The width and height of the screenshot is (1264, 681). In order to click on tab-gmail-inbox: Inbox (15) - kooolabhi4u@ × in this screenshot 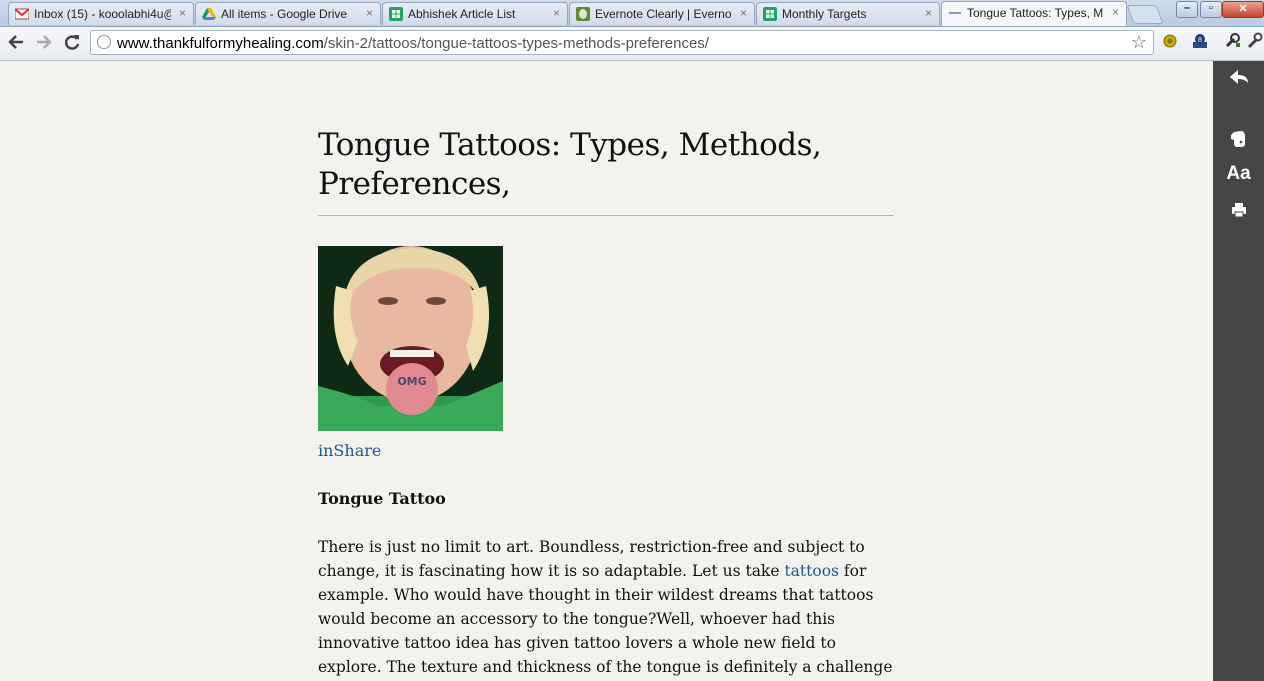, I will do `click(101, 13)`.